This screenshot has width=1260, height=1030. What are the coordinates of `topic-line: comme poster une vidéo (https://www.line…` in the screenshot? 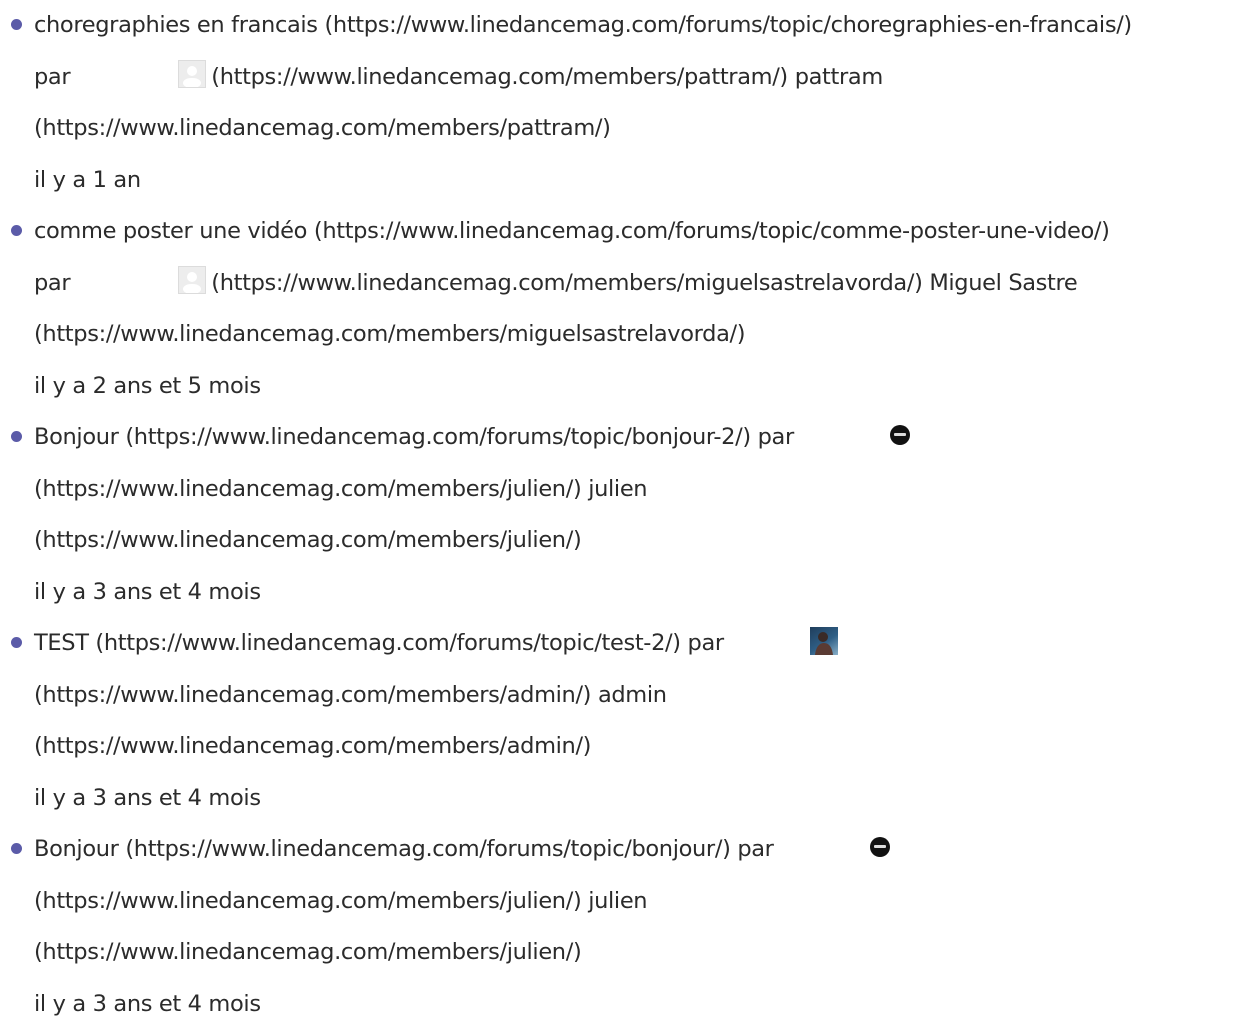 It's located at (647, 232).